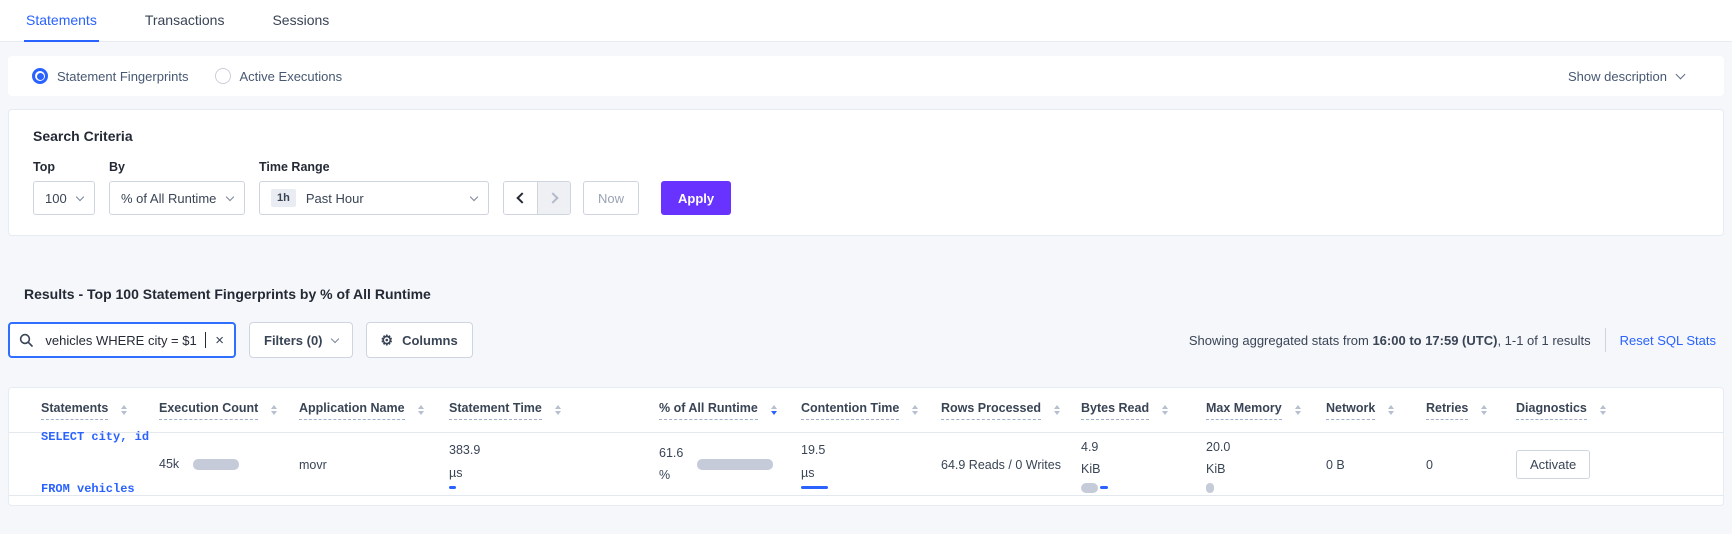 Image resolution: width=1732 pixels, height=534 pixels. I want to click on by-select-value: % of All Runtime, so click(169, 198).